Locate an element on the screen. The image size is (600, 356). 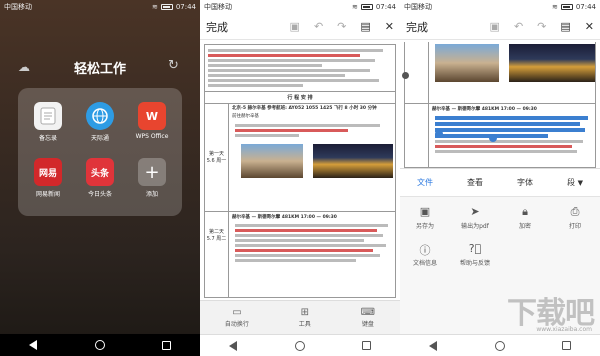
tool-label: 自动换行 is located at coordinates (236, 324).